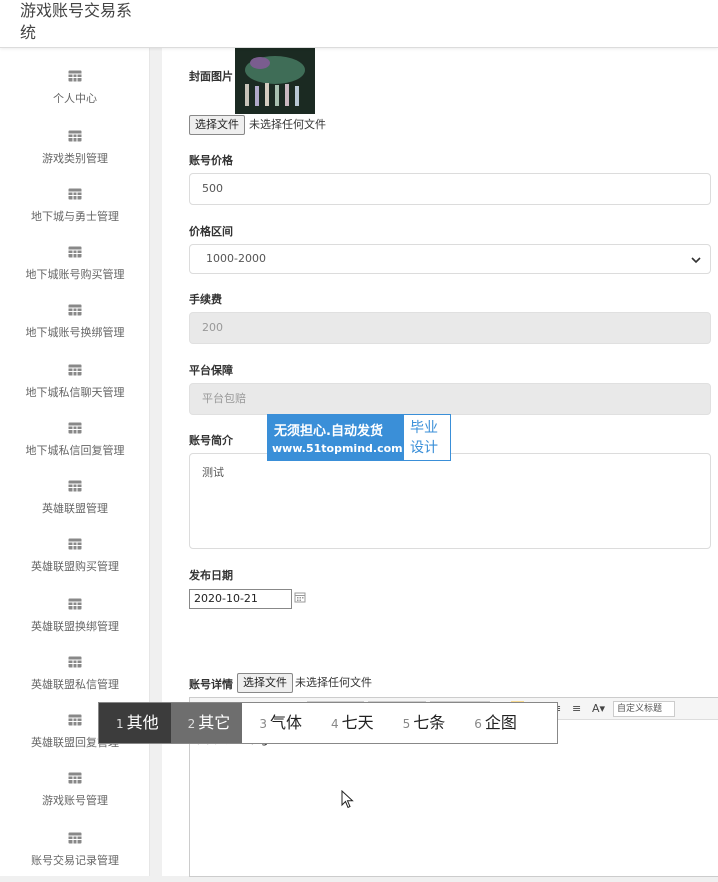 The width and height of the screenshot is (718, 882). What do you see at coordinates (211, 684) in the screenshot?
I see `details-label: 账号详情` at bounding box center [211, 684].